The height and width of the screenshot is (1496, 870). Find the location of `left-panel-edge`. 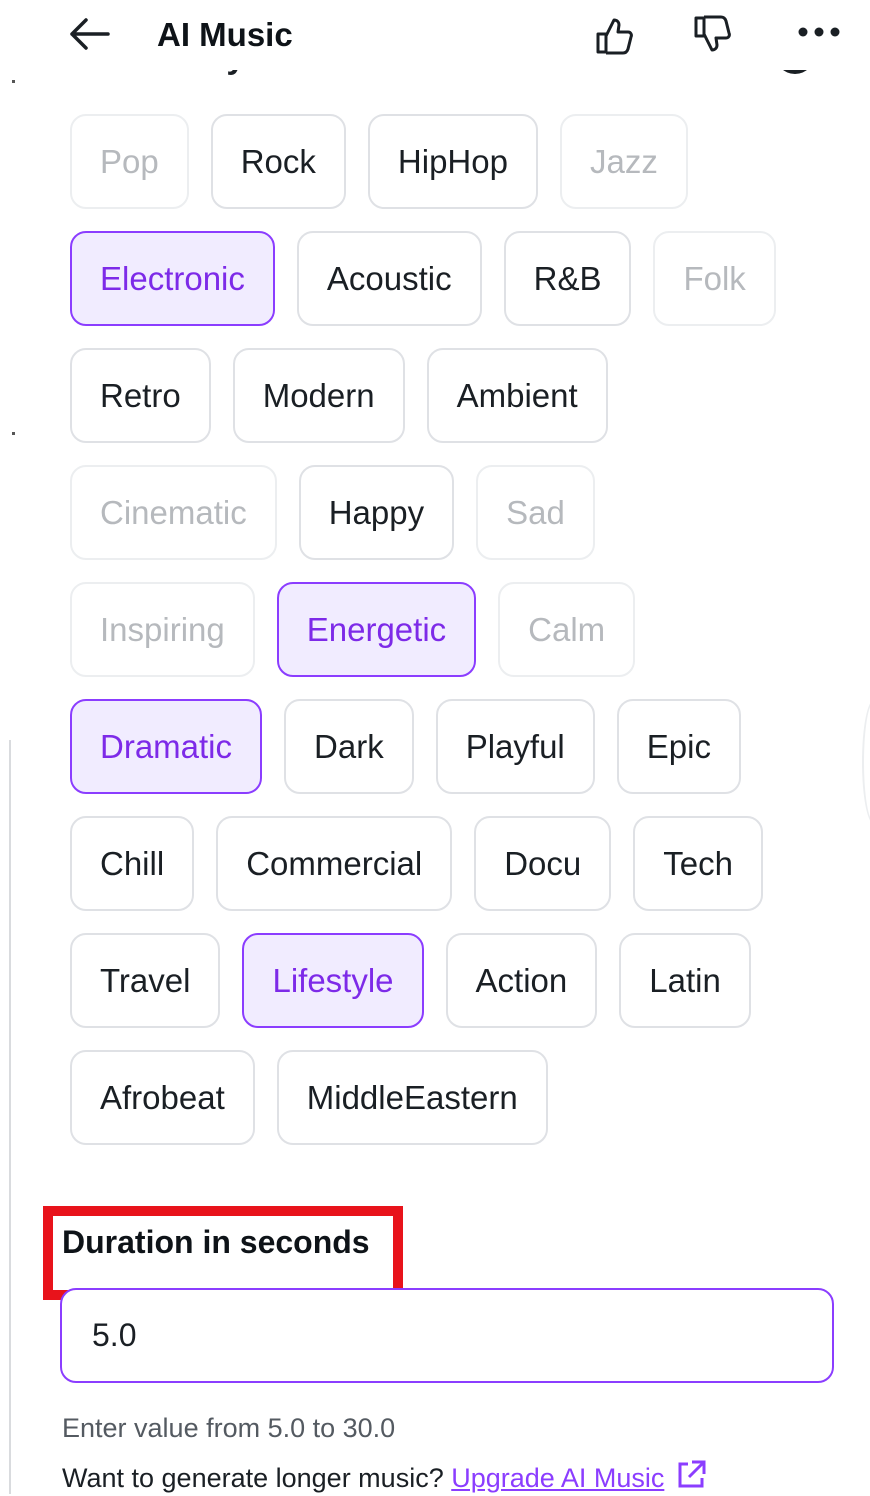

left-panel-edge is located at coordinates (10, 1117).